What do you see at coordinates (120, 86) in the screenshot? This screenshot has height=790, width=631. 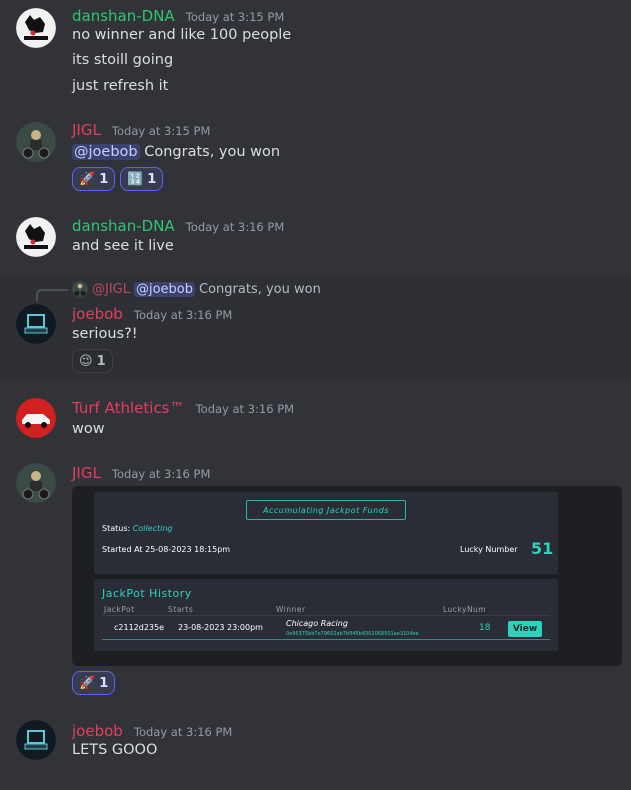 I see `message-text: just refresh it` at bounding box center [120, 86].